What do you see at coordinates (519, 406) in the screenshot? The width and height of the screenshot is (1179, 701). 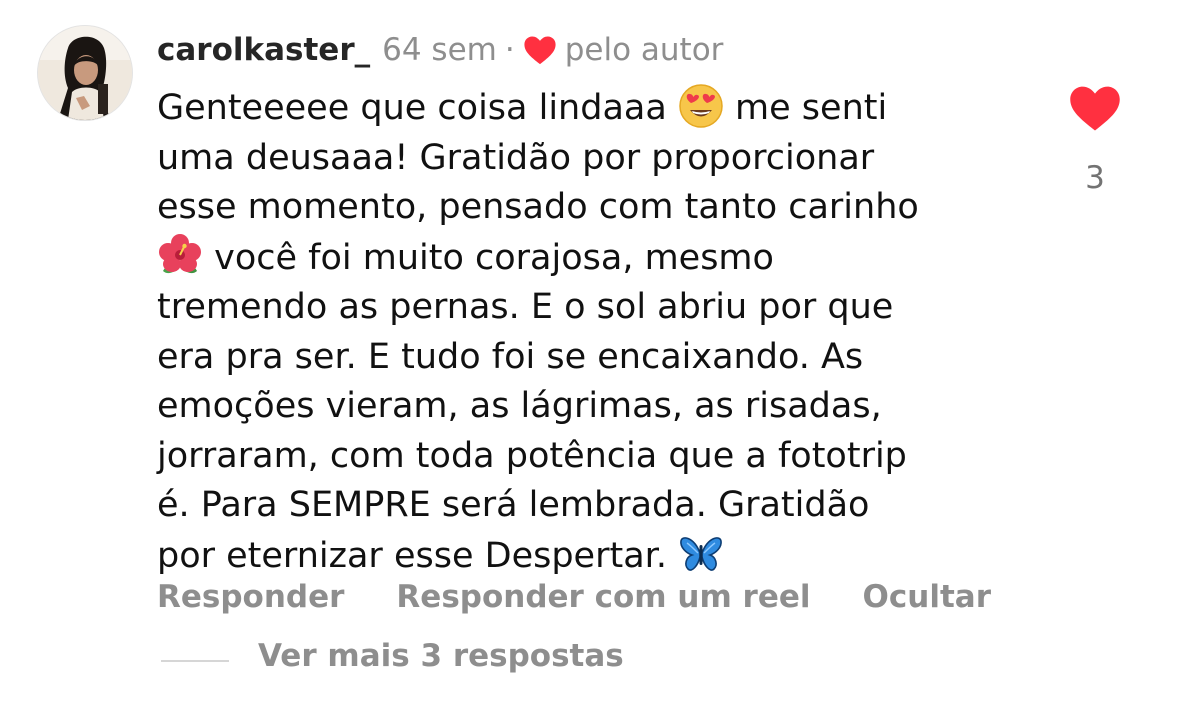 I see `comment-line: emoções vieram, as lágrimas, as risadas,` at bounding box center [519, 406].